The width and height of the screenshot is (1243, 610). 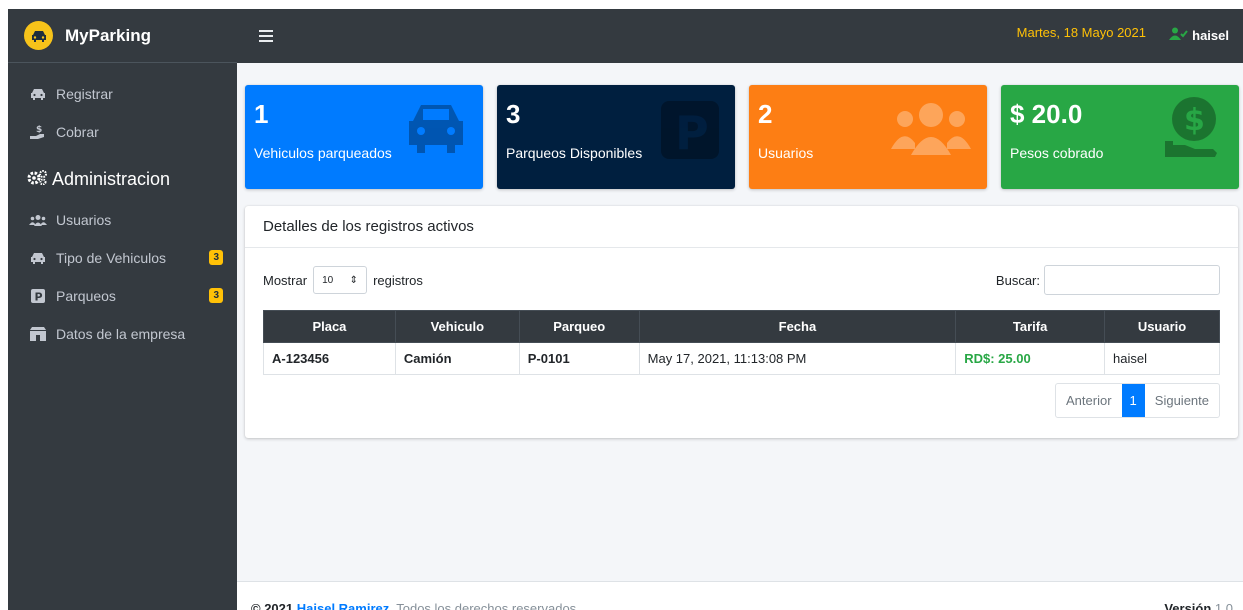 I want to click on stat-label: Vehiculos parqueados, so click(x=323, y=153).